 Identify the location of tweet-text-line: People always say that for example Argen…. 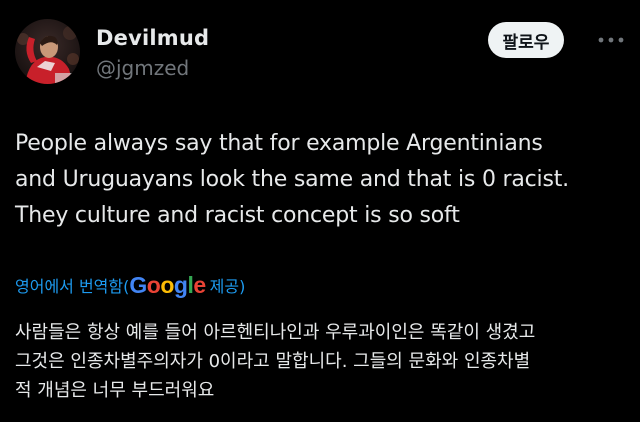
(279, 143).